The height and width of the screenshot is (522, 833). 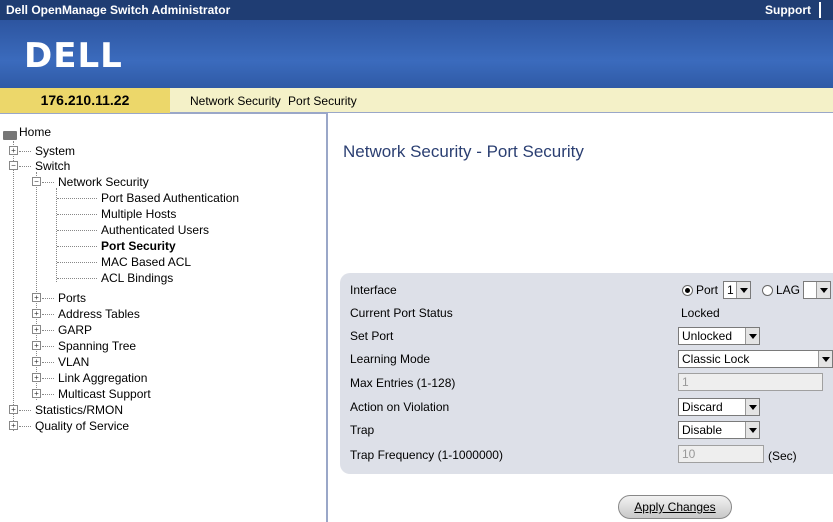 I want to click on learning-mode-label: Learning Mode, so click(x=390, y=359).